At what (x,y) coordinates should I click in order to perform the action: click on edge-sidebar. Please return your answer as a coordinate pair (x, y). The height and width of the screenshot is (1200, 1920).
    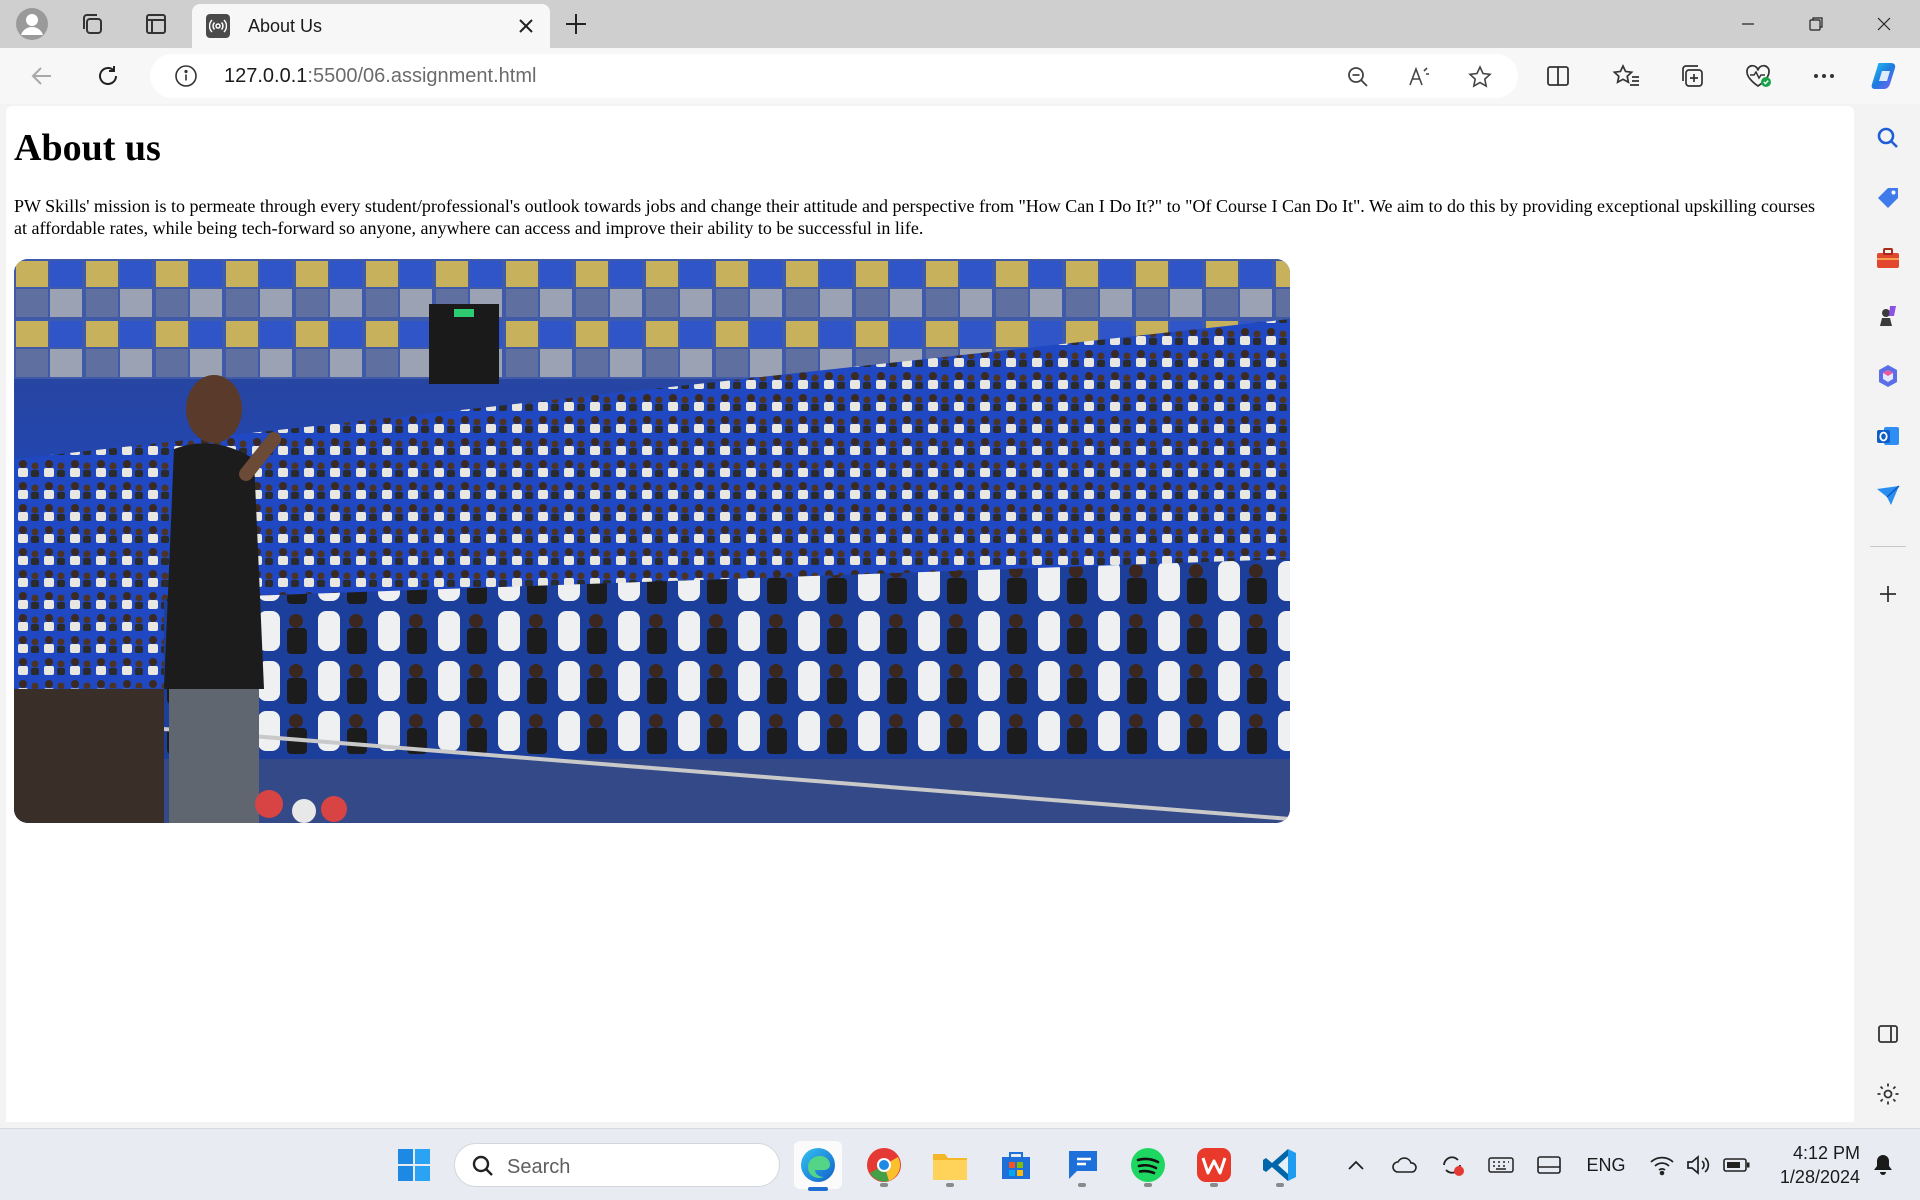
    Looking at the image, I should click on (1888, 616).